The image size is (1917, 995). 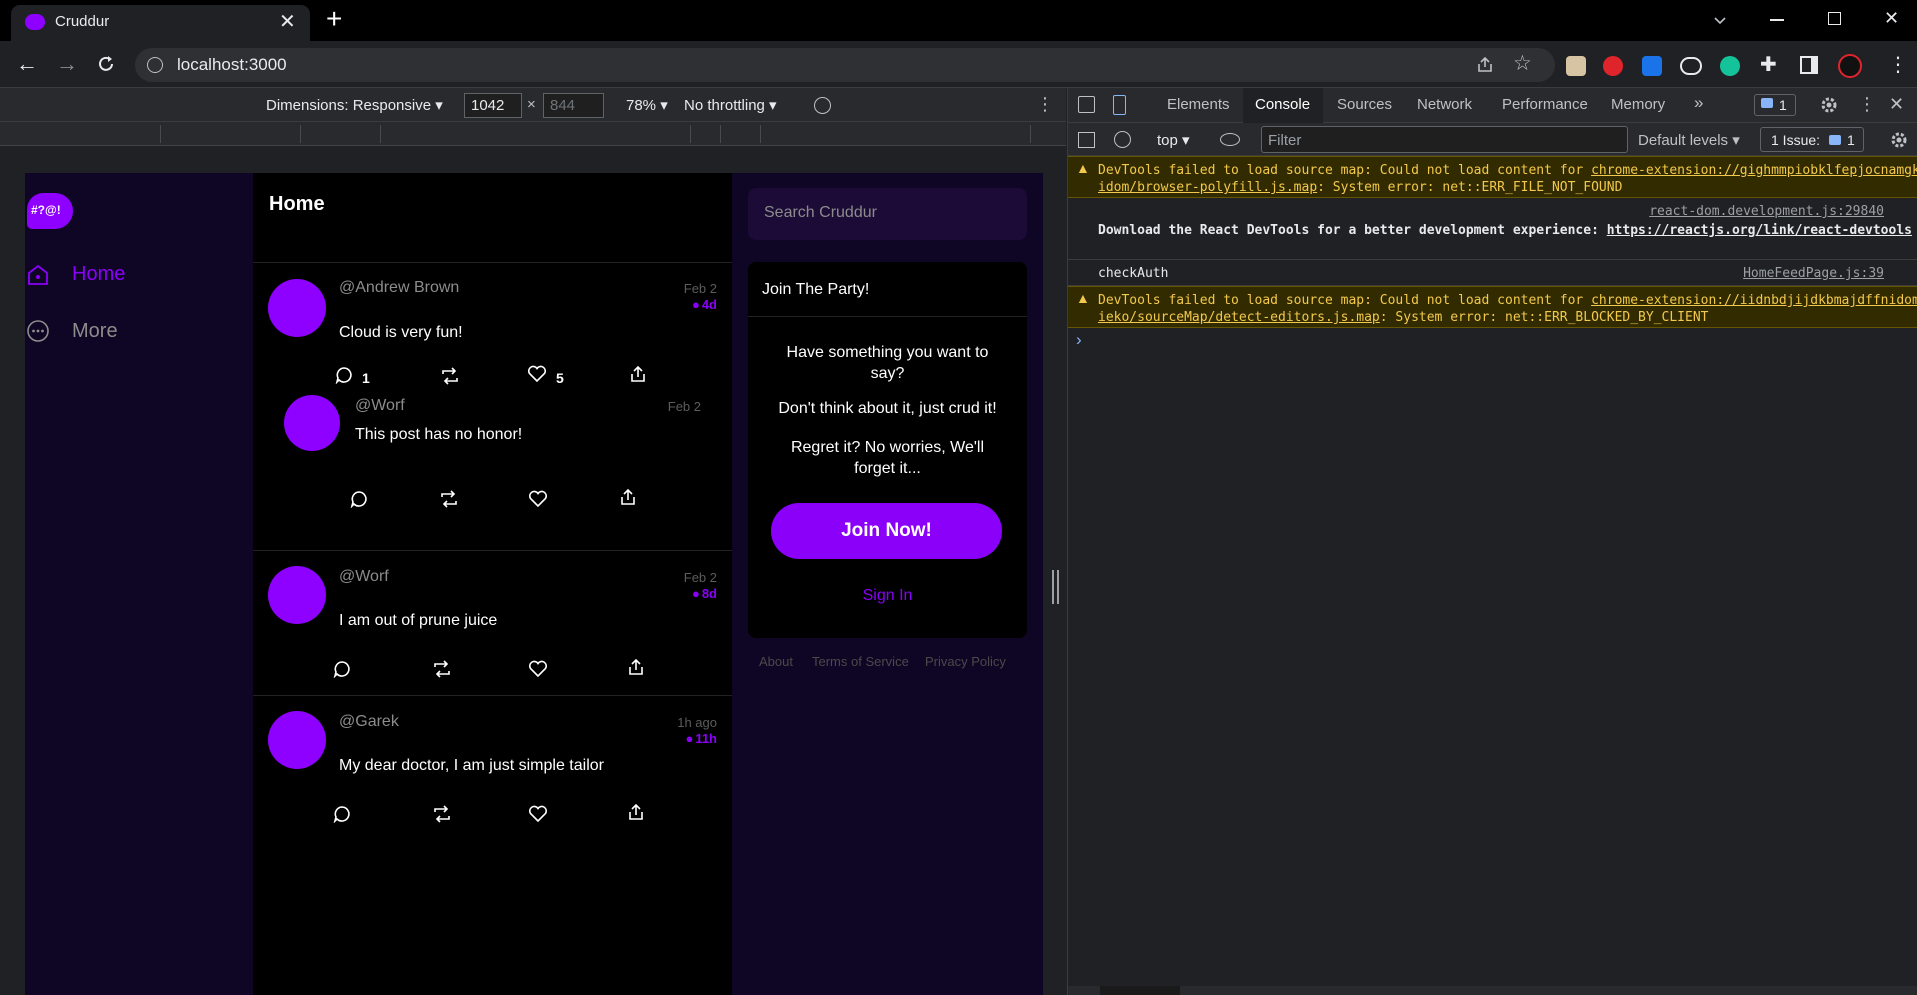 What do you see at coordinates (1867, 104) in the screenshot?
I see `devtools-menu-icon: ⋮` at bounding box center [1867, 104].